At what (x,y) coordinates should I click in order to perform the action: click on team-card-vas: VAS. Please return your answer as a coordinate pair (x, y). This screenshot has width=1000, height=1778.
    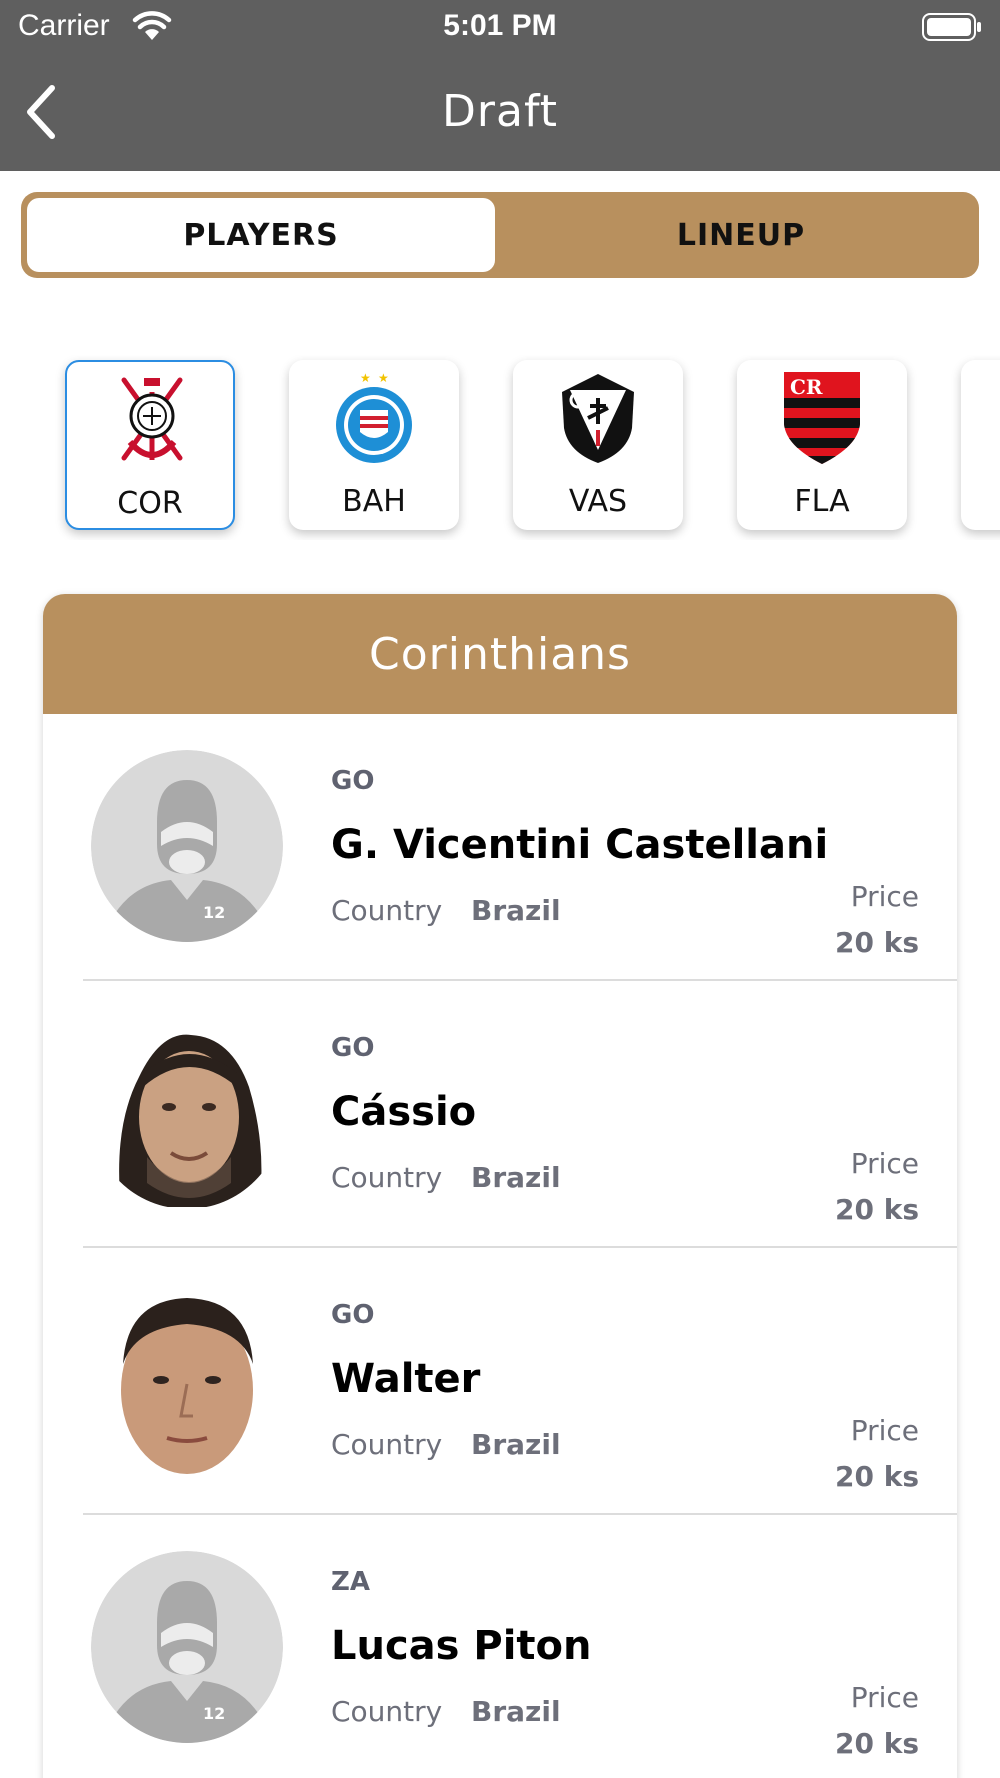
    Looking at the image, I should click on (598, 445).